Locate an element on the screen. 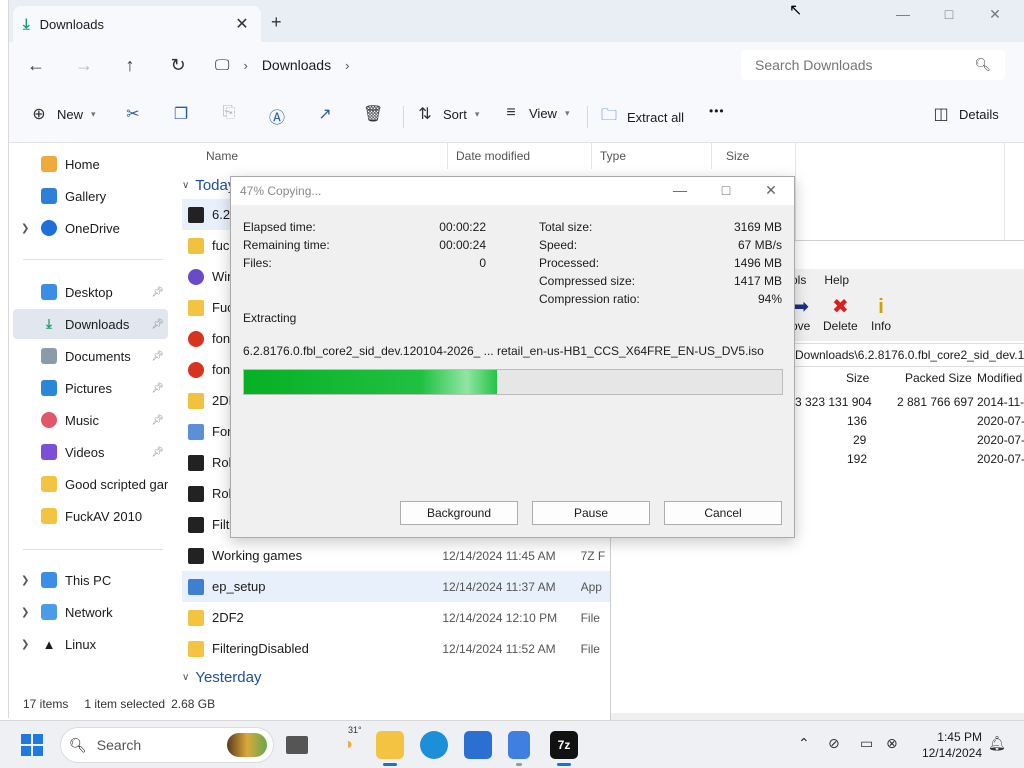 The image size is (1024, 768). sidebar-item-fuckav: FuckAV 2010 is located at coordinates (90, 516).